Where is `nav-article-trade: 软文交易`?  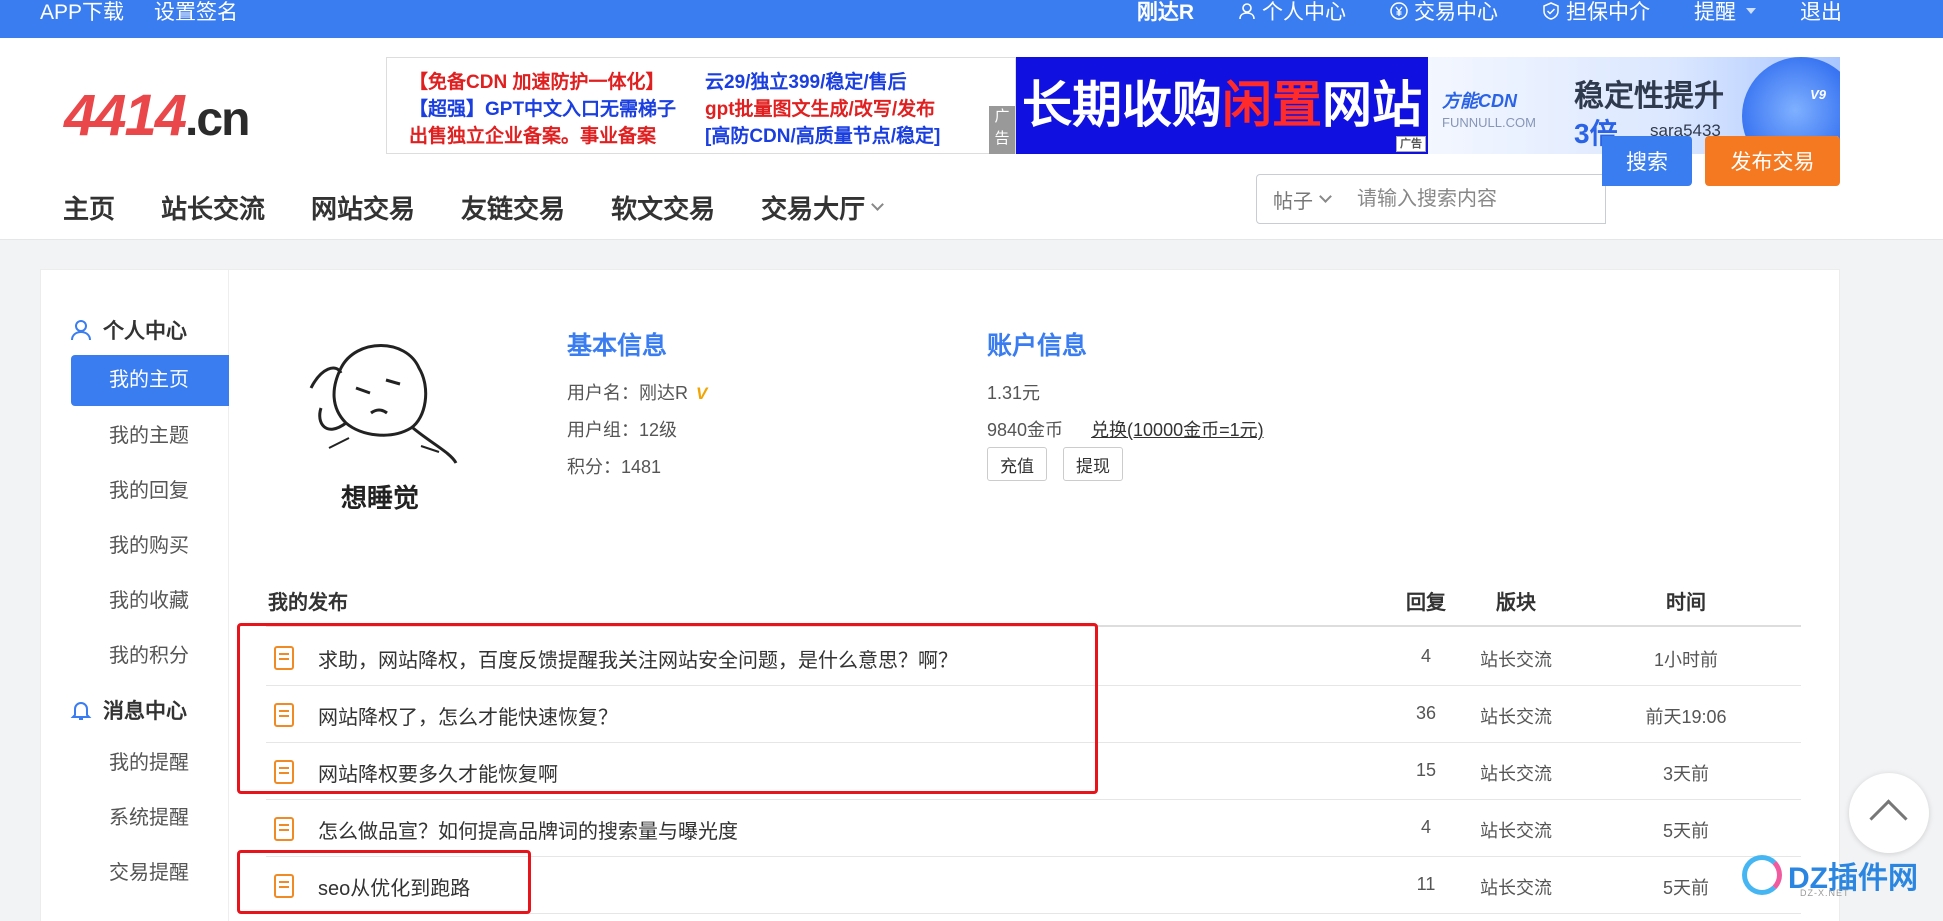
nav-article-trade: 软文交易 is located at coordinates (663, 207).